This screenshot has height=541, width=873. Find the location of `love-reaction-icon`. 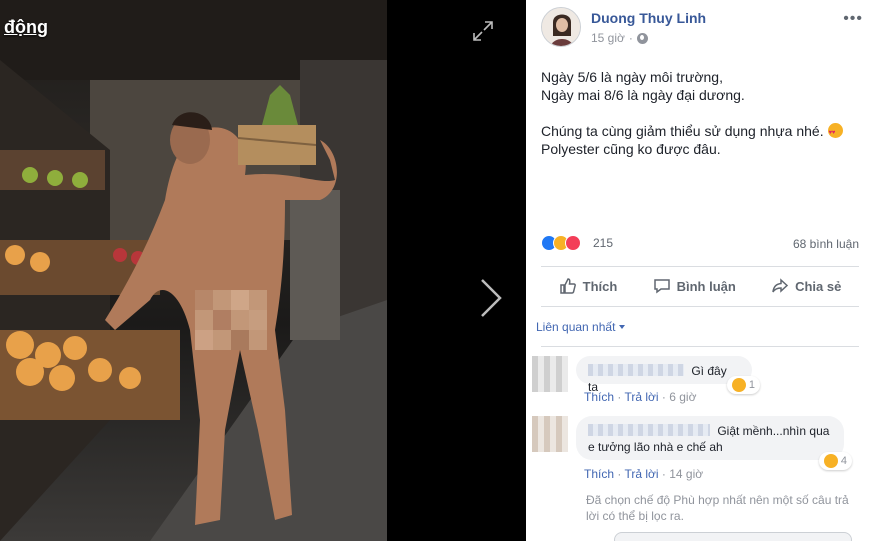

love-reaction-icon is located at coordinates (573, 243).